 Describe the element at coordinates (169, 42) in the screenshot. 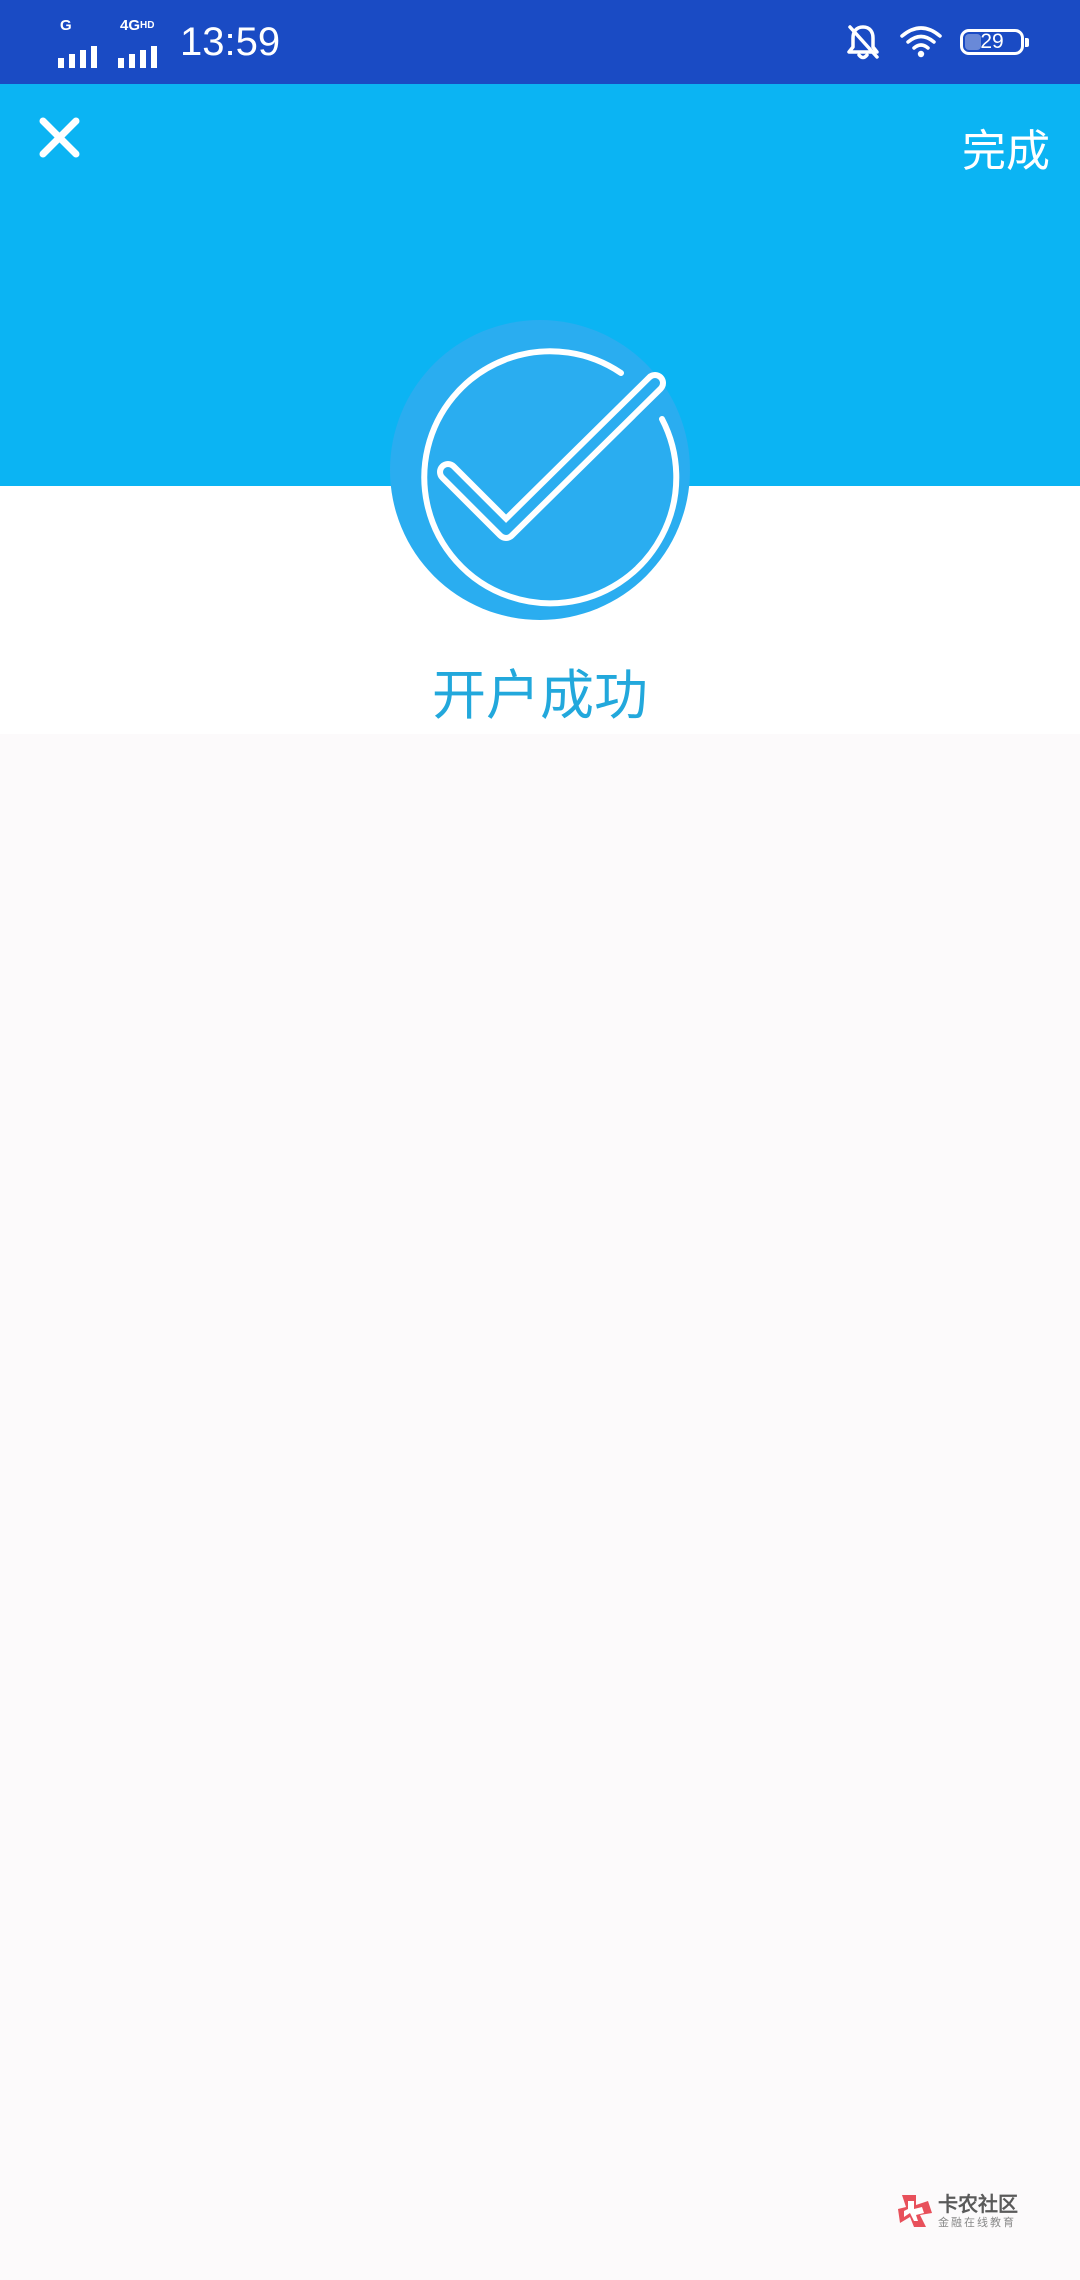

I see `status-bar-left: G 4GHD 13:59` at that location.